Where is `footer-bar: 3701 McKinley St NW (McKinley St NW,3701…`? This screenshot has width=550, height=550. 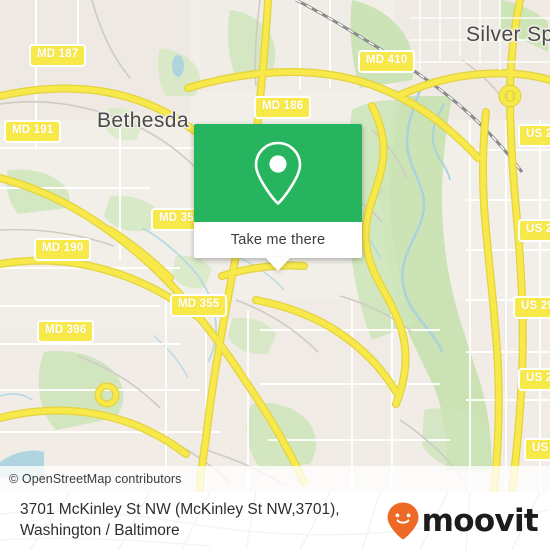
footer-bar: 3701 McKinley St NW (McKinley St NW,3701… is located at coordinates (275, 521).